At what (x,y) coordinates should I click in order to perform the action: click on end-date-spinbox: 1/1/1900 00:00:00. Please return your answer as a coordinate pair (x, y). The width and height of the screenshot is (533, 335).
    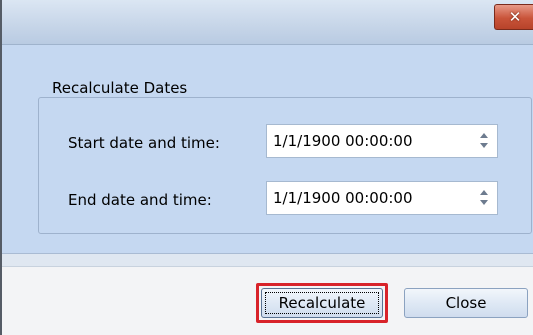
    Looking at the image, I should click on (382, 198).